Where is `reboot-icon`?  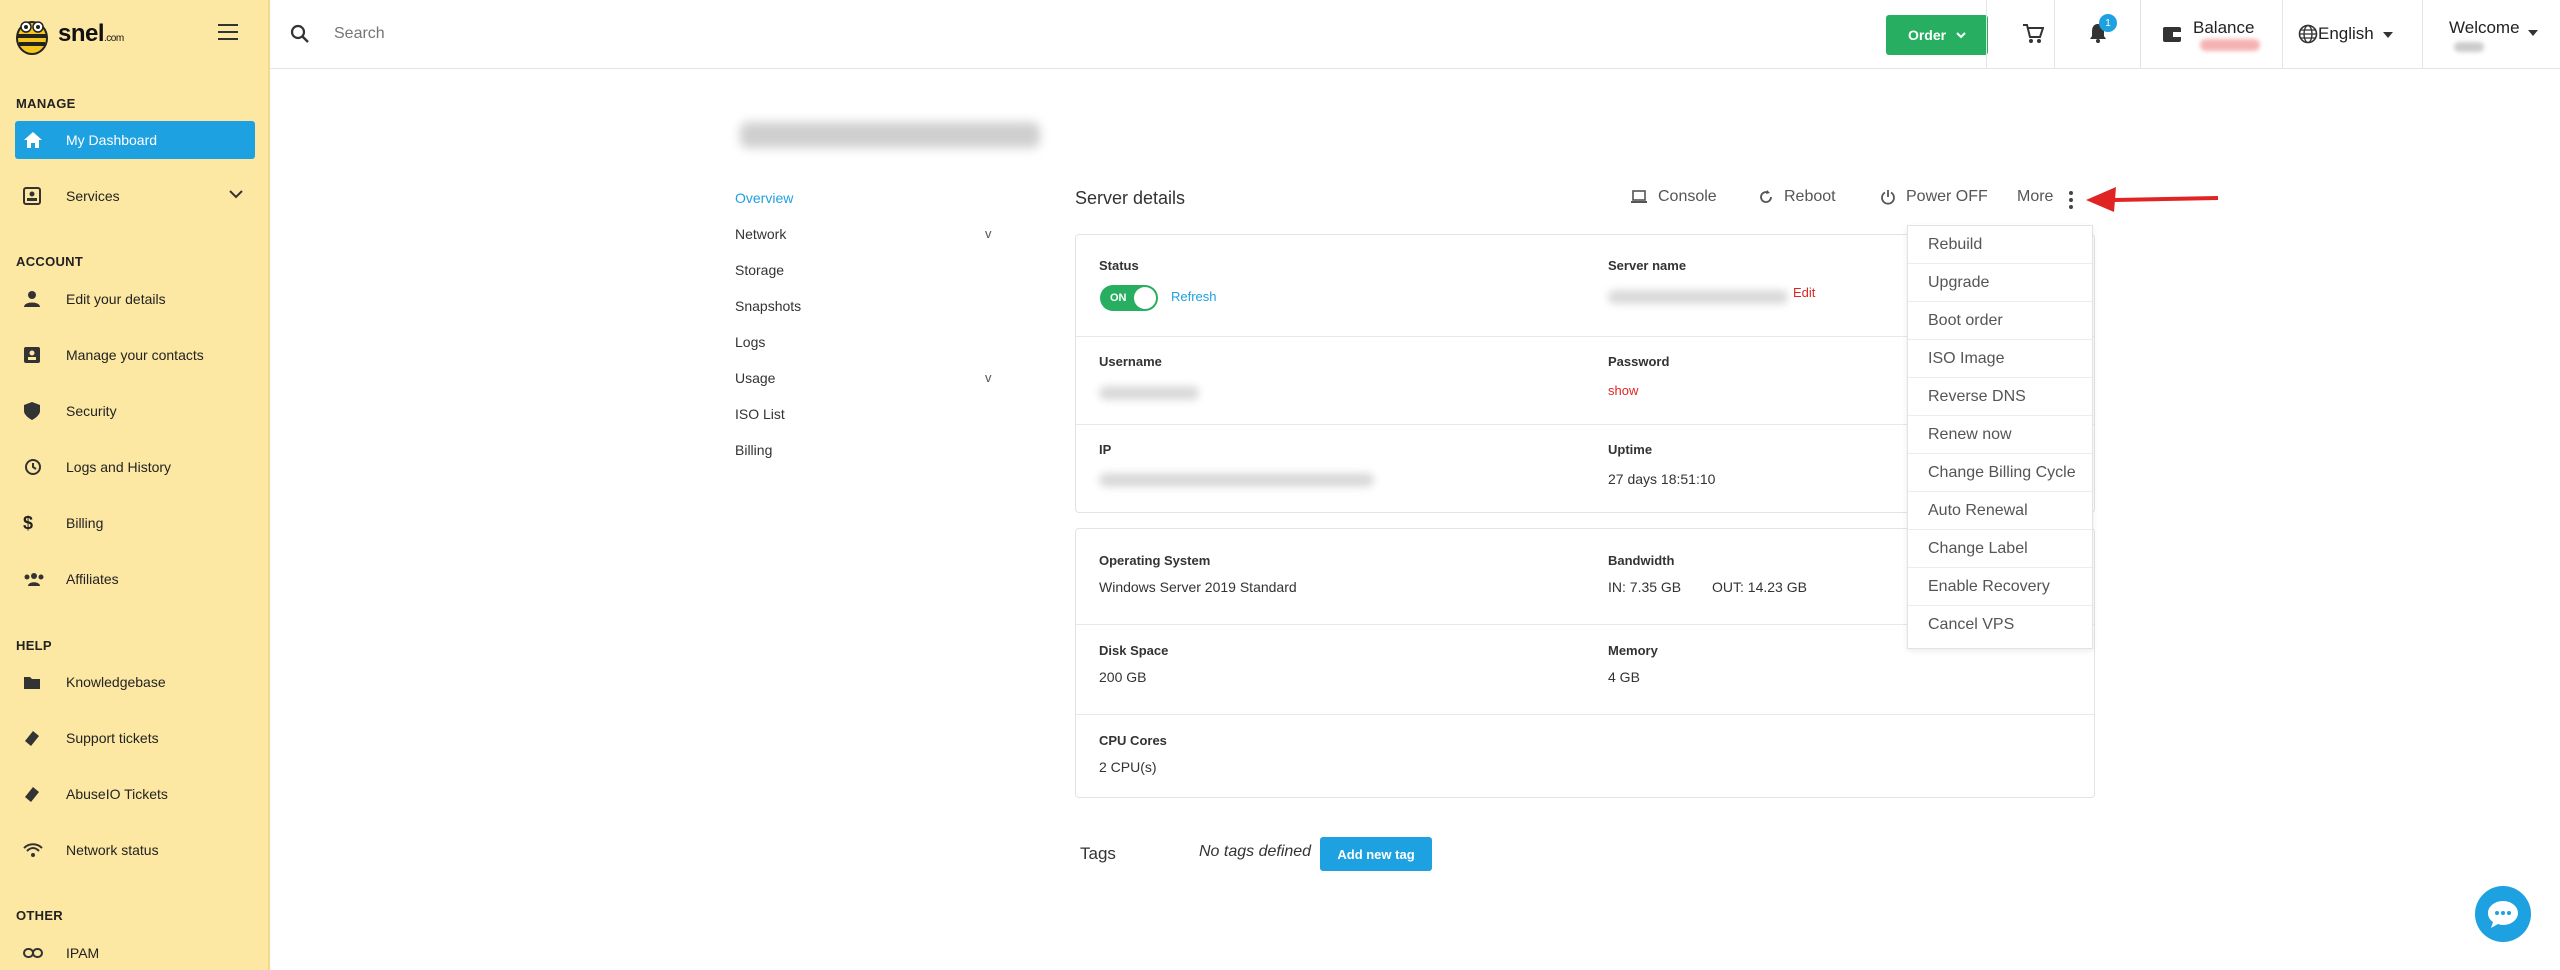 reboot-icon is located at coordinates (1766, 196).